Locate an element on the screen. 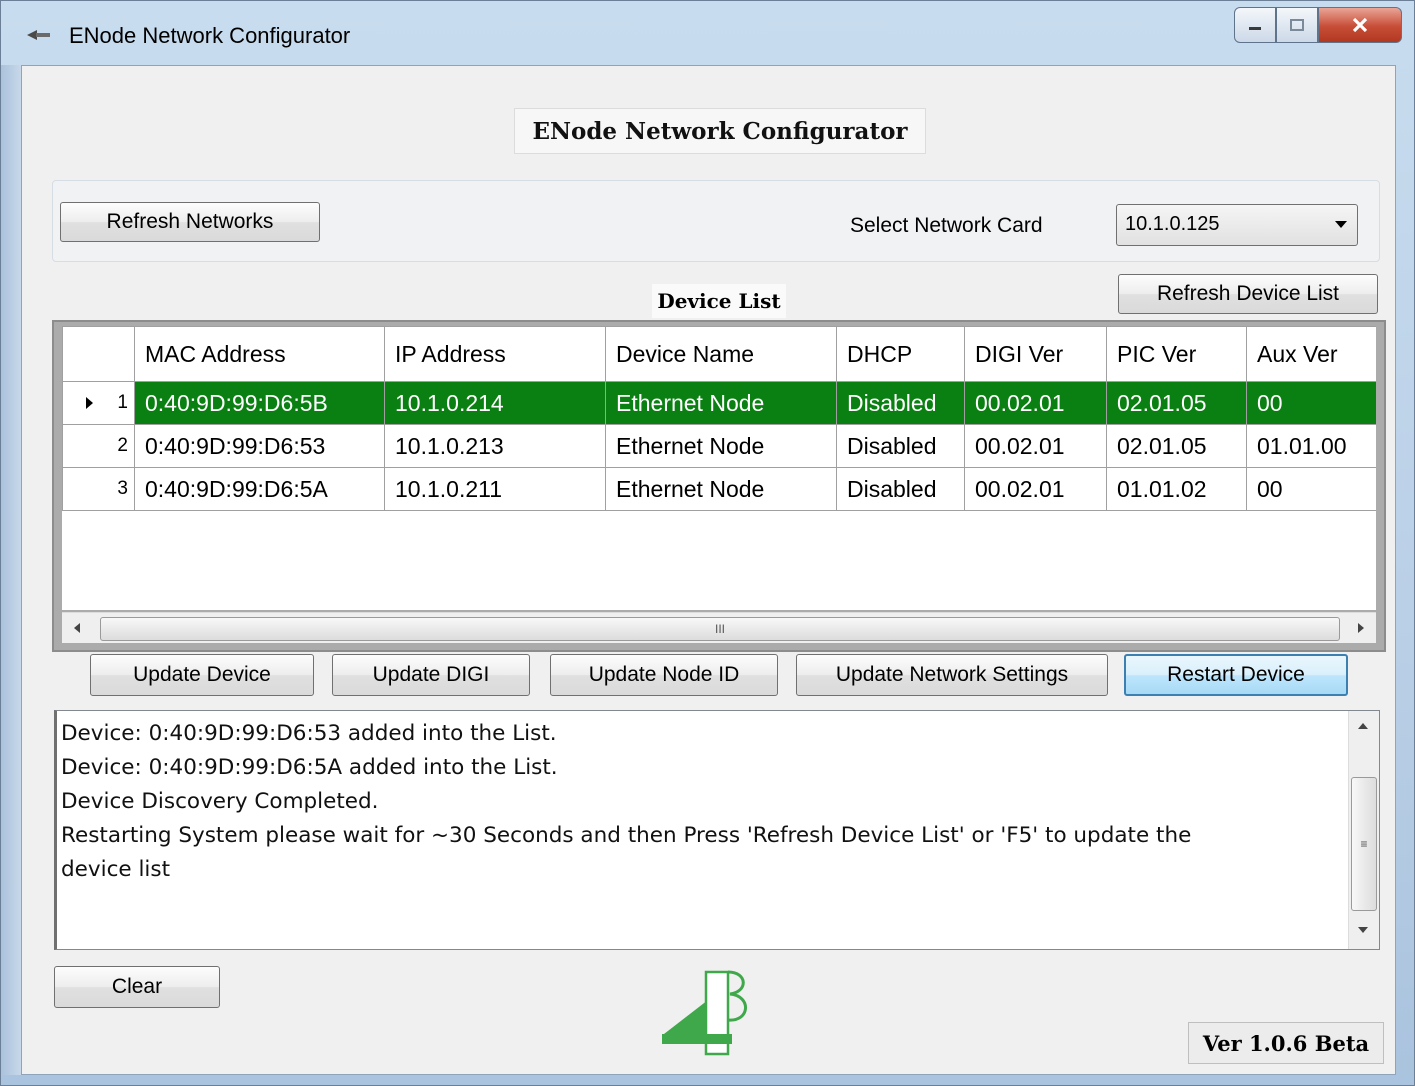  row-header: 2 is located at coordinates (98, 446).